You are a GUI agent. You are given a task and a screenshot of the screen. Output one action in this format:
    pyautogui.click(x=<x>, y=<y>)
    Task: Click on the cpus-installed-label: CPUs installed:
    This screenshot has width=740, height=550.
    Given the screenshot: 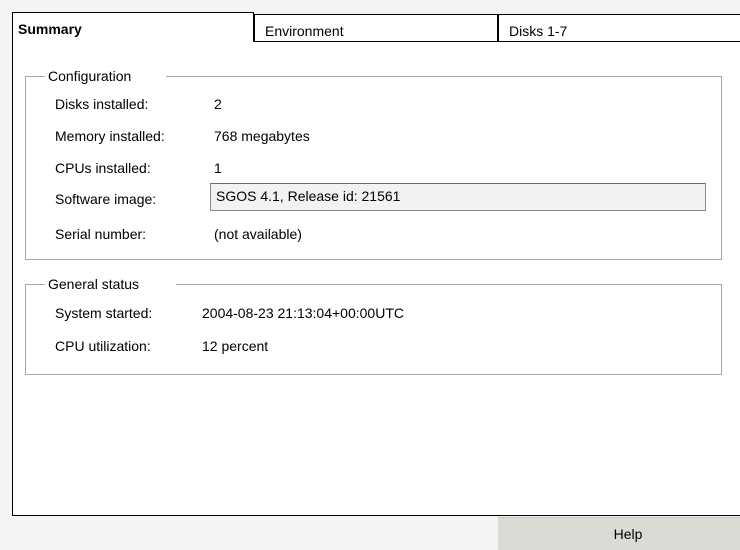 What is the action you would take?
    pyautogui.click(x=103, y=168)
    